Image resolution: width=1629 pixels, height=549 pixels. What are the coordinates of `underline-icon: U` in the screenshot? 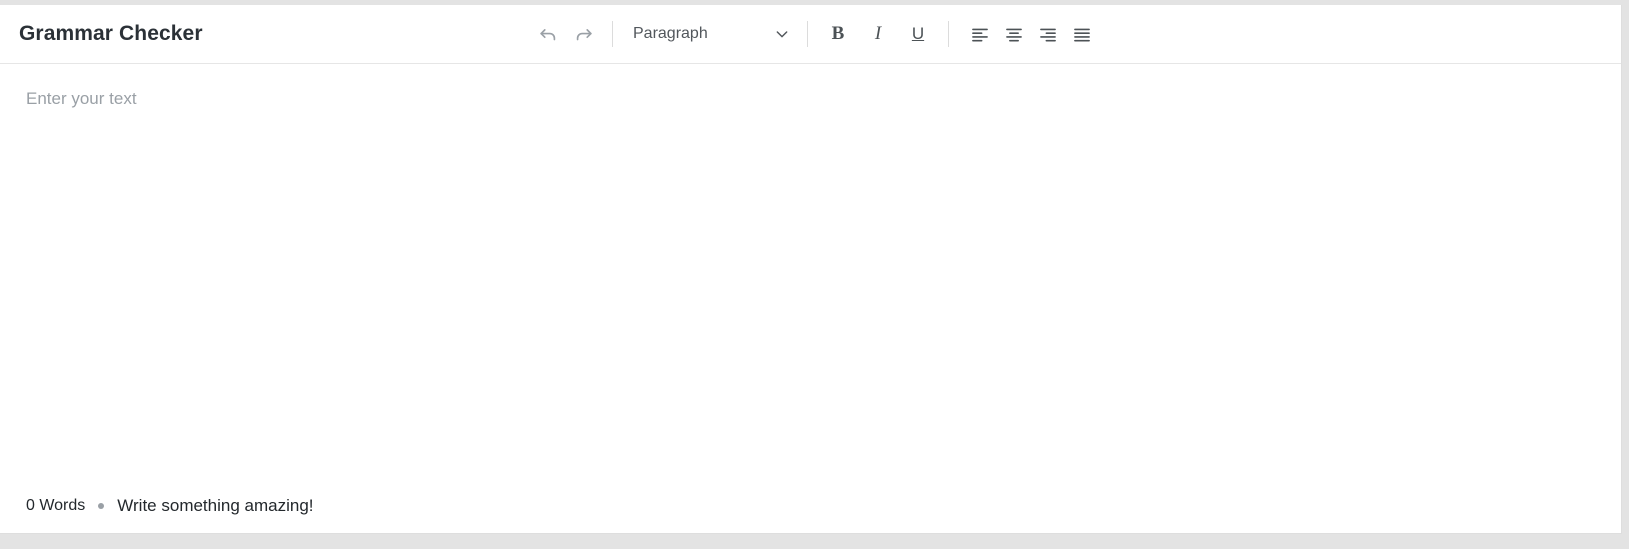 It's located at (918, 33).